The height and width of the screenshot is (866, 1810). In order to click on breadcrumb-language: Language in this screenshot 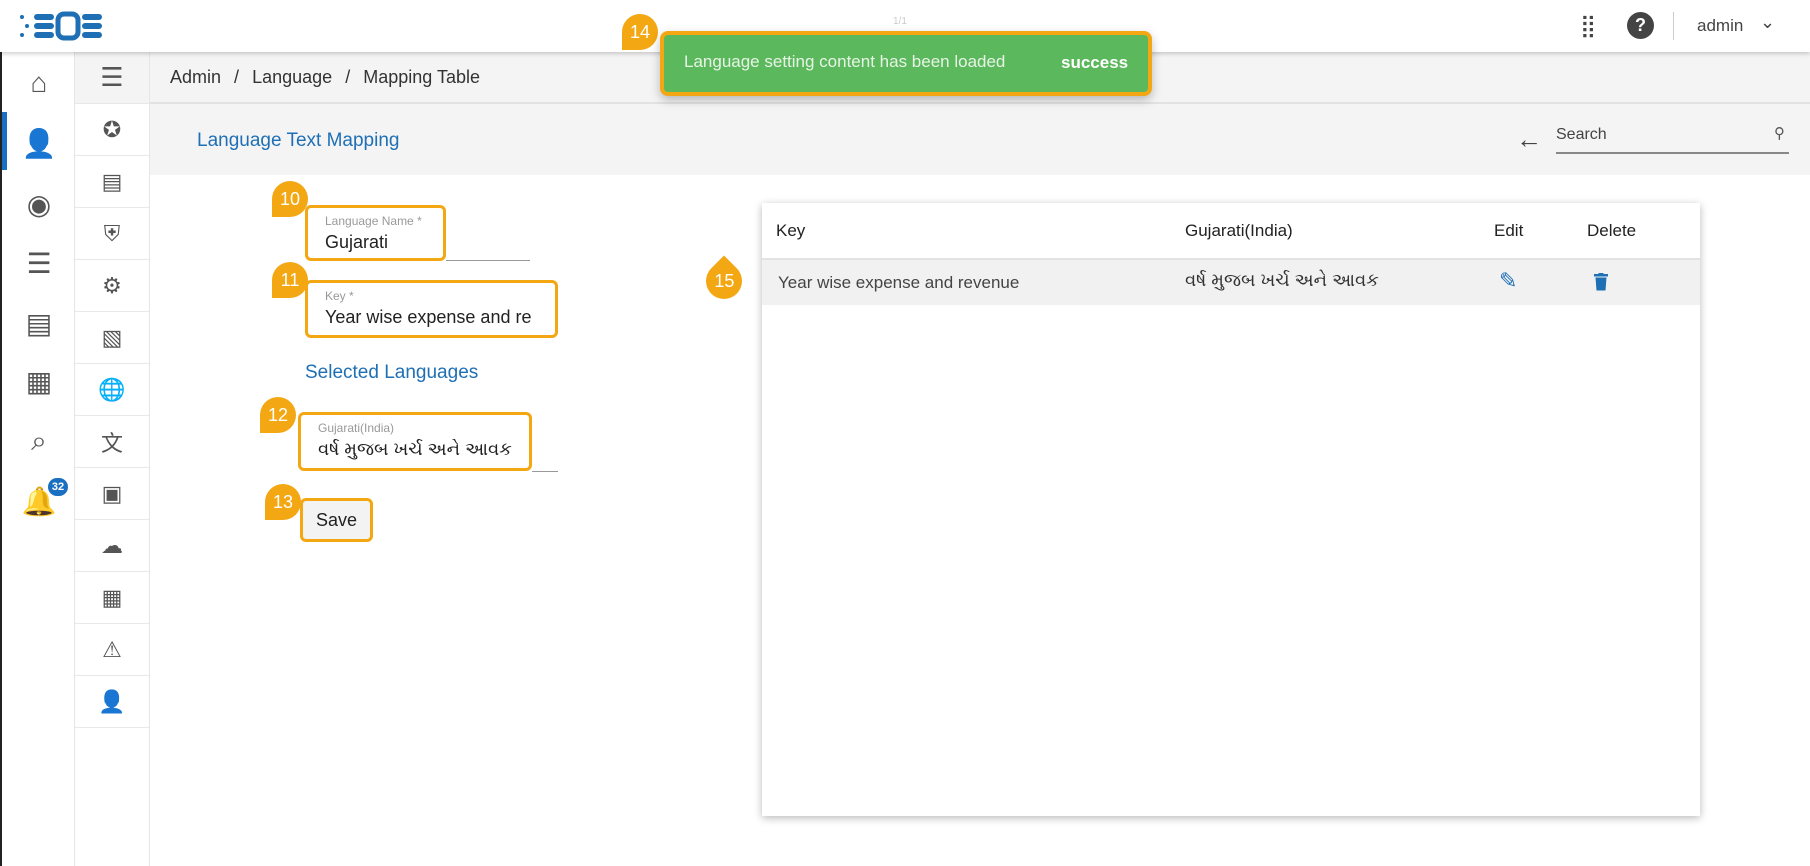, I will do `click(292, 77)`.